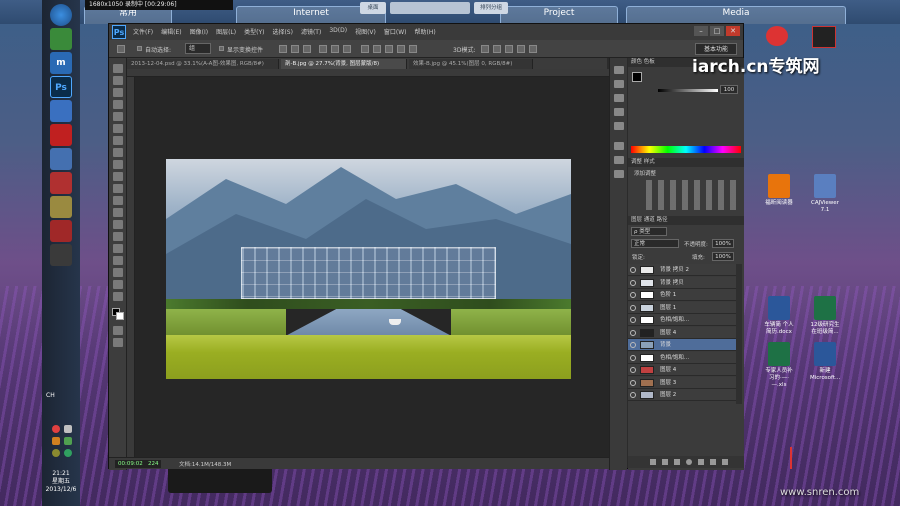 This screenshot has width=900, height=506. Describe the element at coordinates (118, 188) in the screenshot. I see `eraser-tool` at that location.